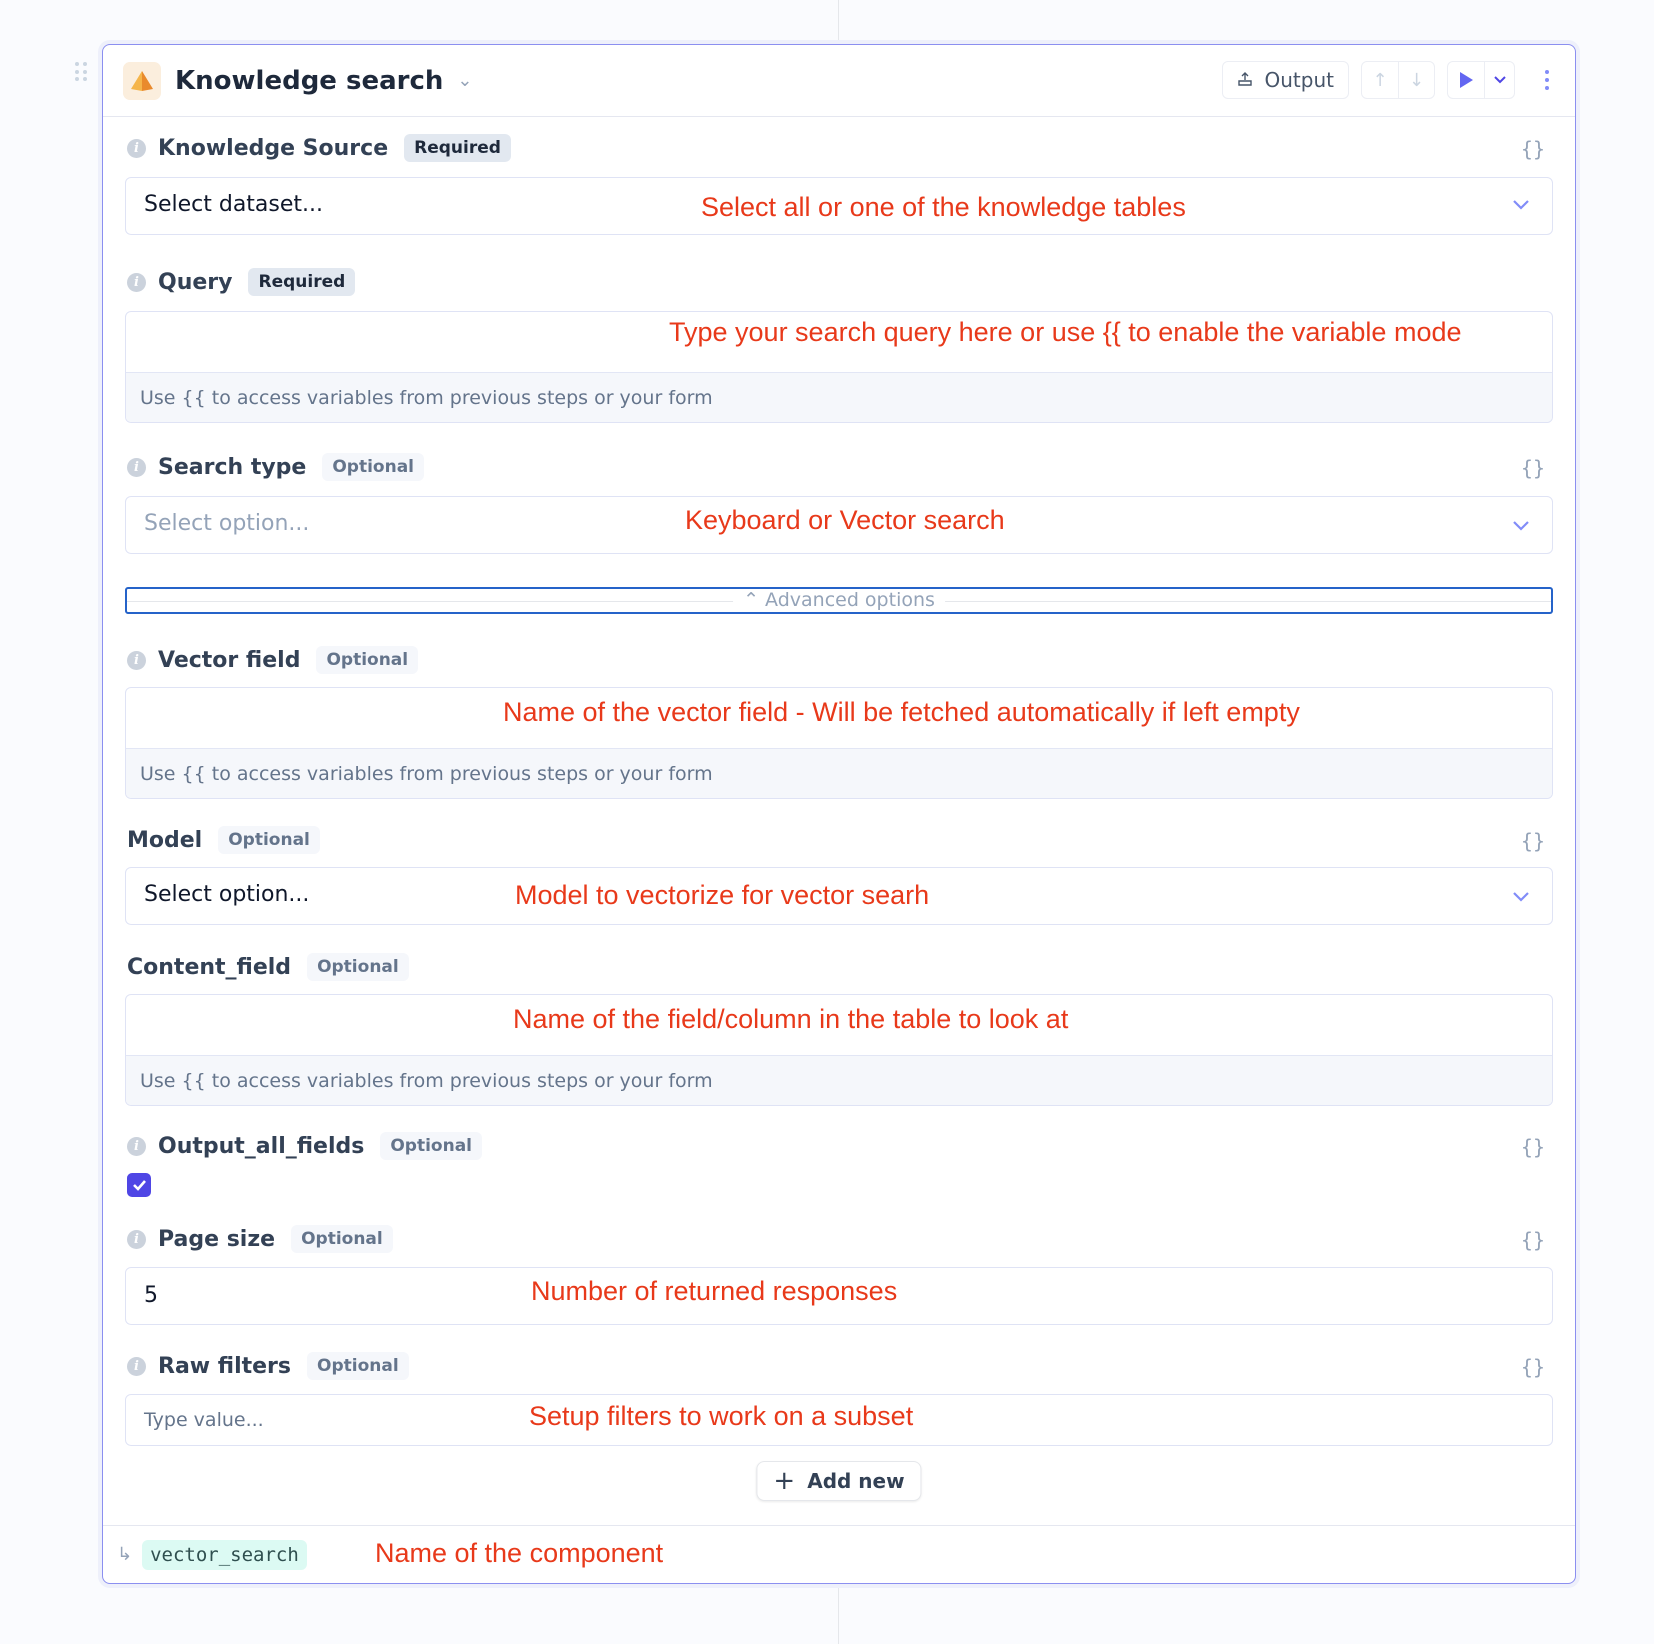 This screenshot has width=1654, height=1644. What do you see at coordinates (268, 967) in the screenshot?
I see `content-field-label: Content_field Optional` at bounding box center [268, 967].